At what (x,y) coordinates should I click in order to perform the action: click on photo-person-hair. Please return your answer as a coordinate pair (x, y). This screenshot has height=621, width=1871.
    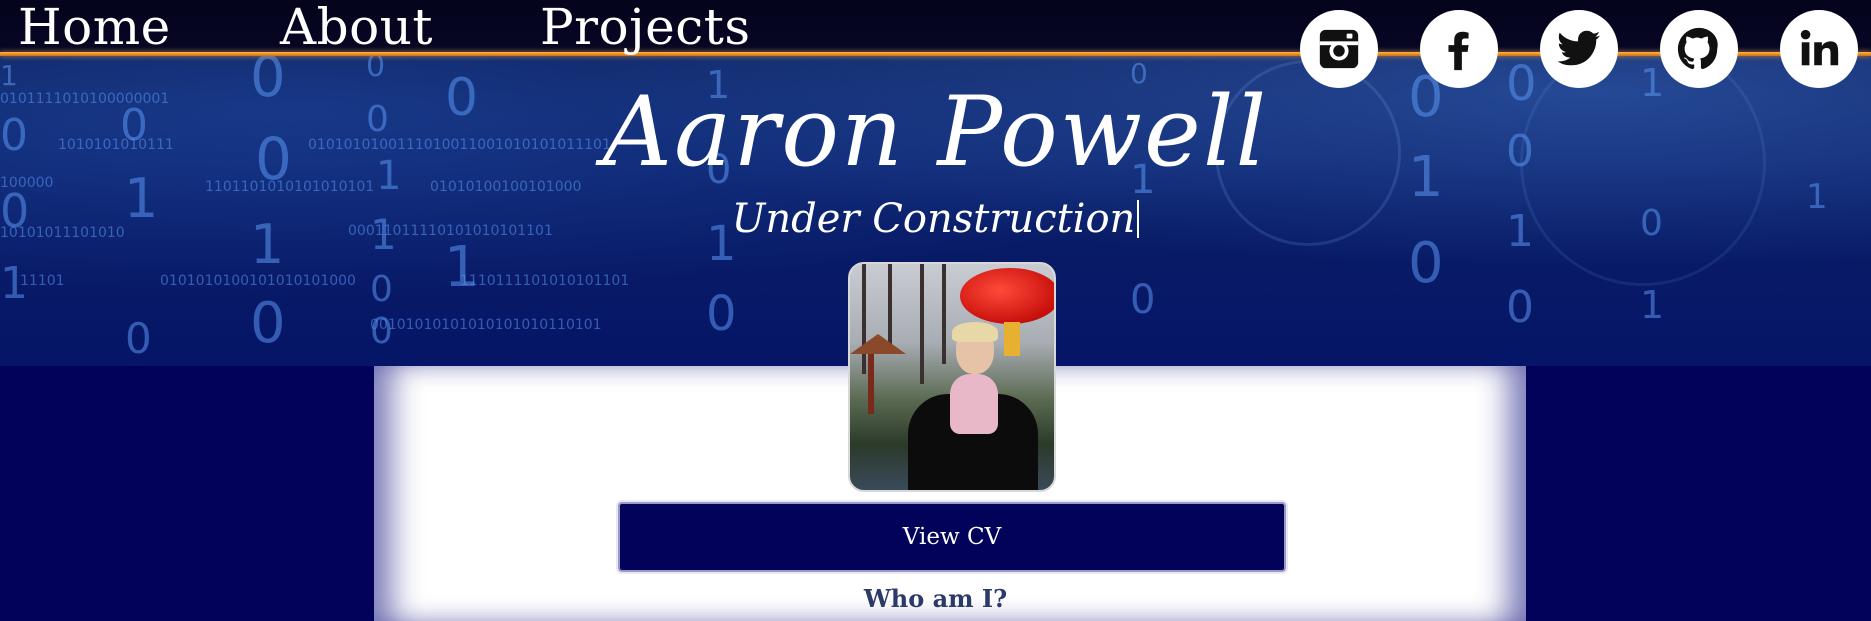
    Looking at the image, I should click on (975, 332).